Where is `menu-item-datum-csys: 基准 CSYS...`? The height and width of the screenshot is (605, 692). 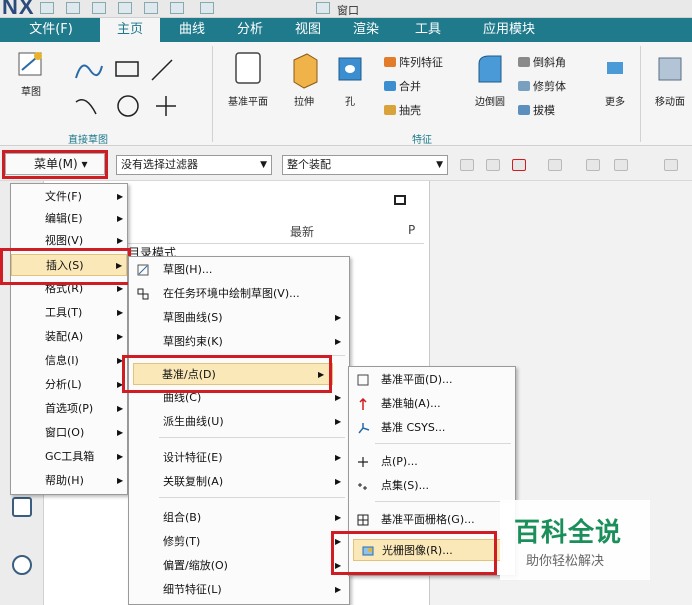 menu-item-datum-csys: 基准 CSYS... is located at coordinates (432, 428).